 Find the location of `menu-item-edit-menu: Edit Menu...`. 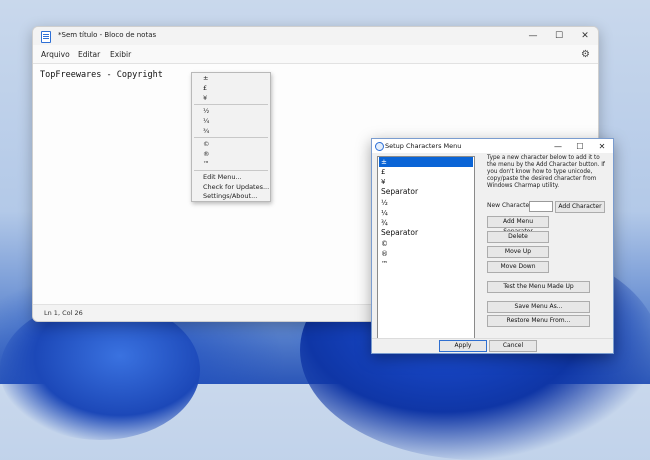

menu-item-edit-menu: Edit Menu... is located at coordinates (222, 177).